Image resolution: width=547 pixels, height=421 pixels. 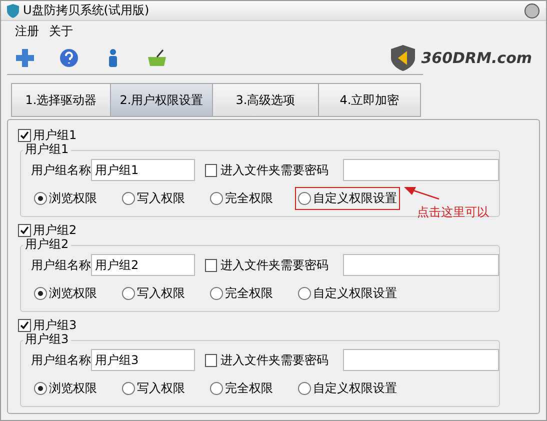 I want to click on menu-item: 注册, so click(x=27, y=31).